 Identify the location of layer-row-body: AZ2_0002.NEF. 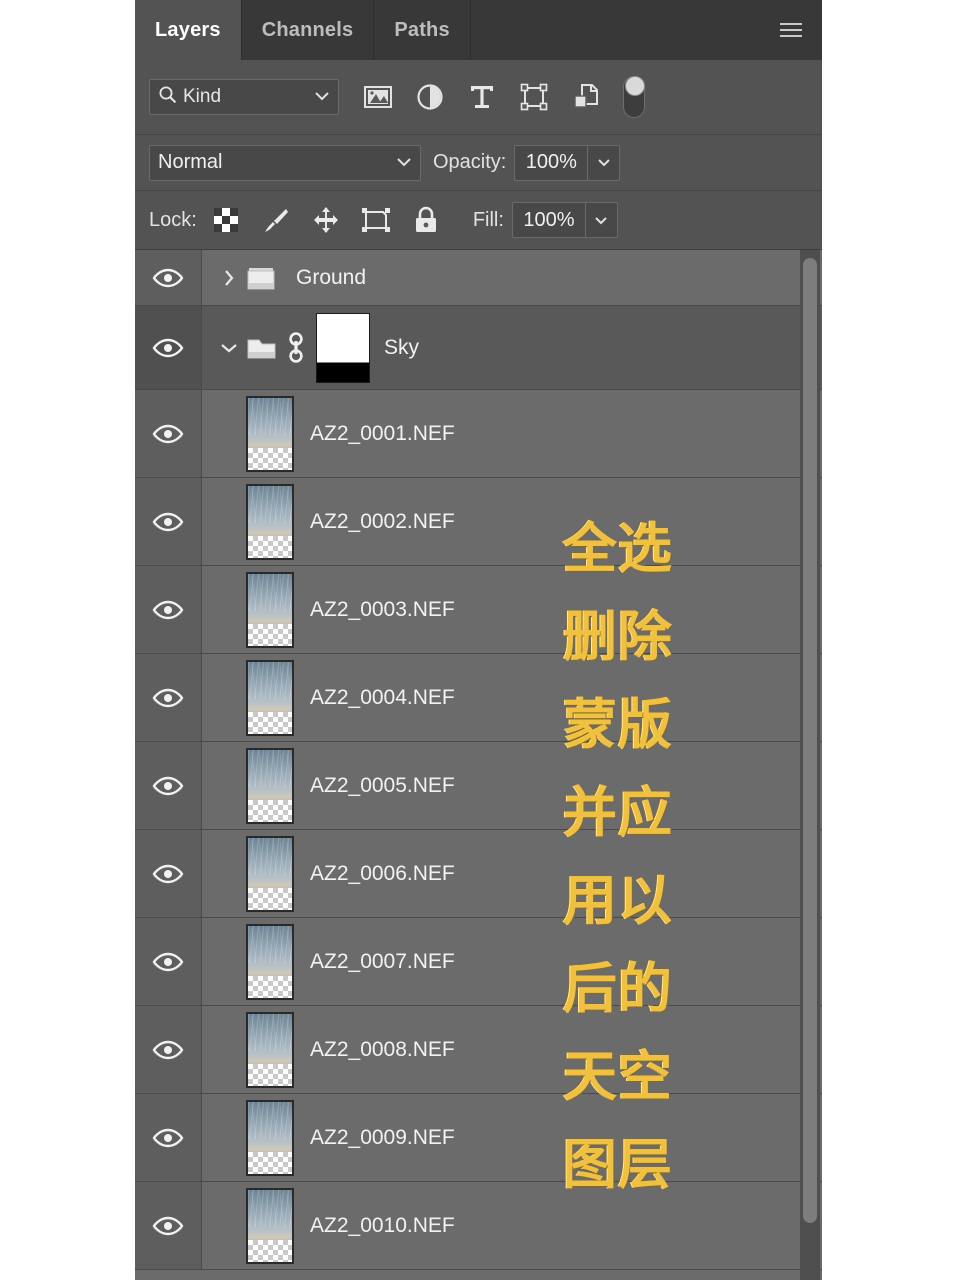
(512, 521).